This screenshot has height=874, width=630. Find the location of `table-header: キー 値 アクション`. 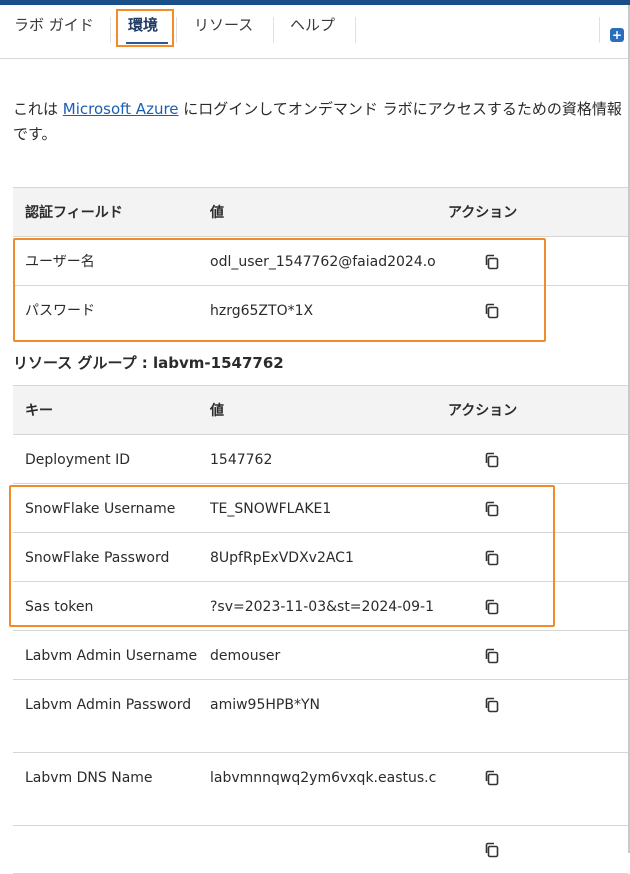

table-header: キー 値 アクション is located at coordinates (320, 410).